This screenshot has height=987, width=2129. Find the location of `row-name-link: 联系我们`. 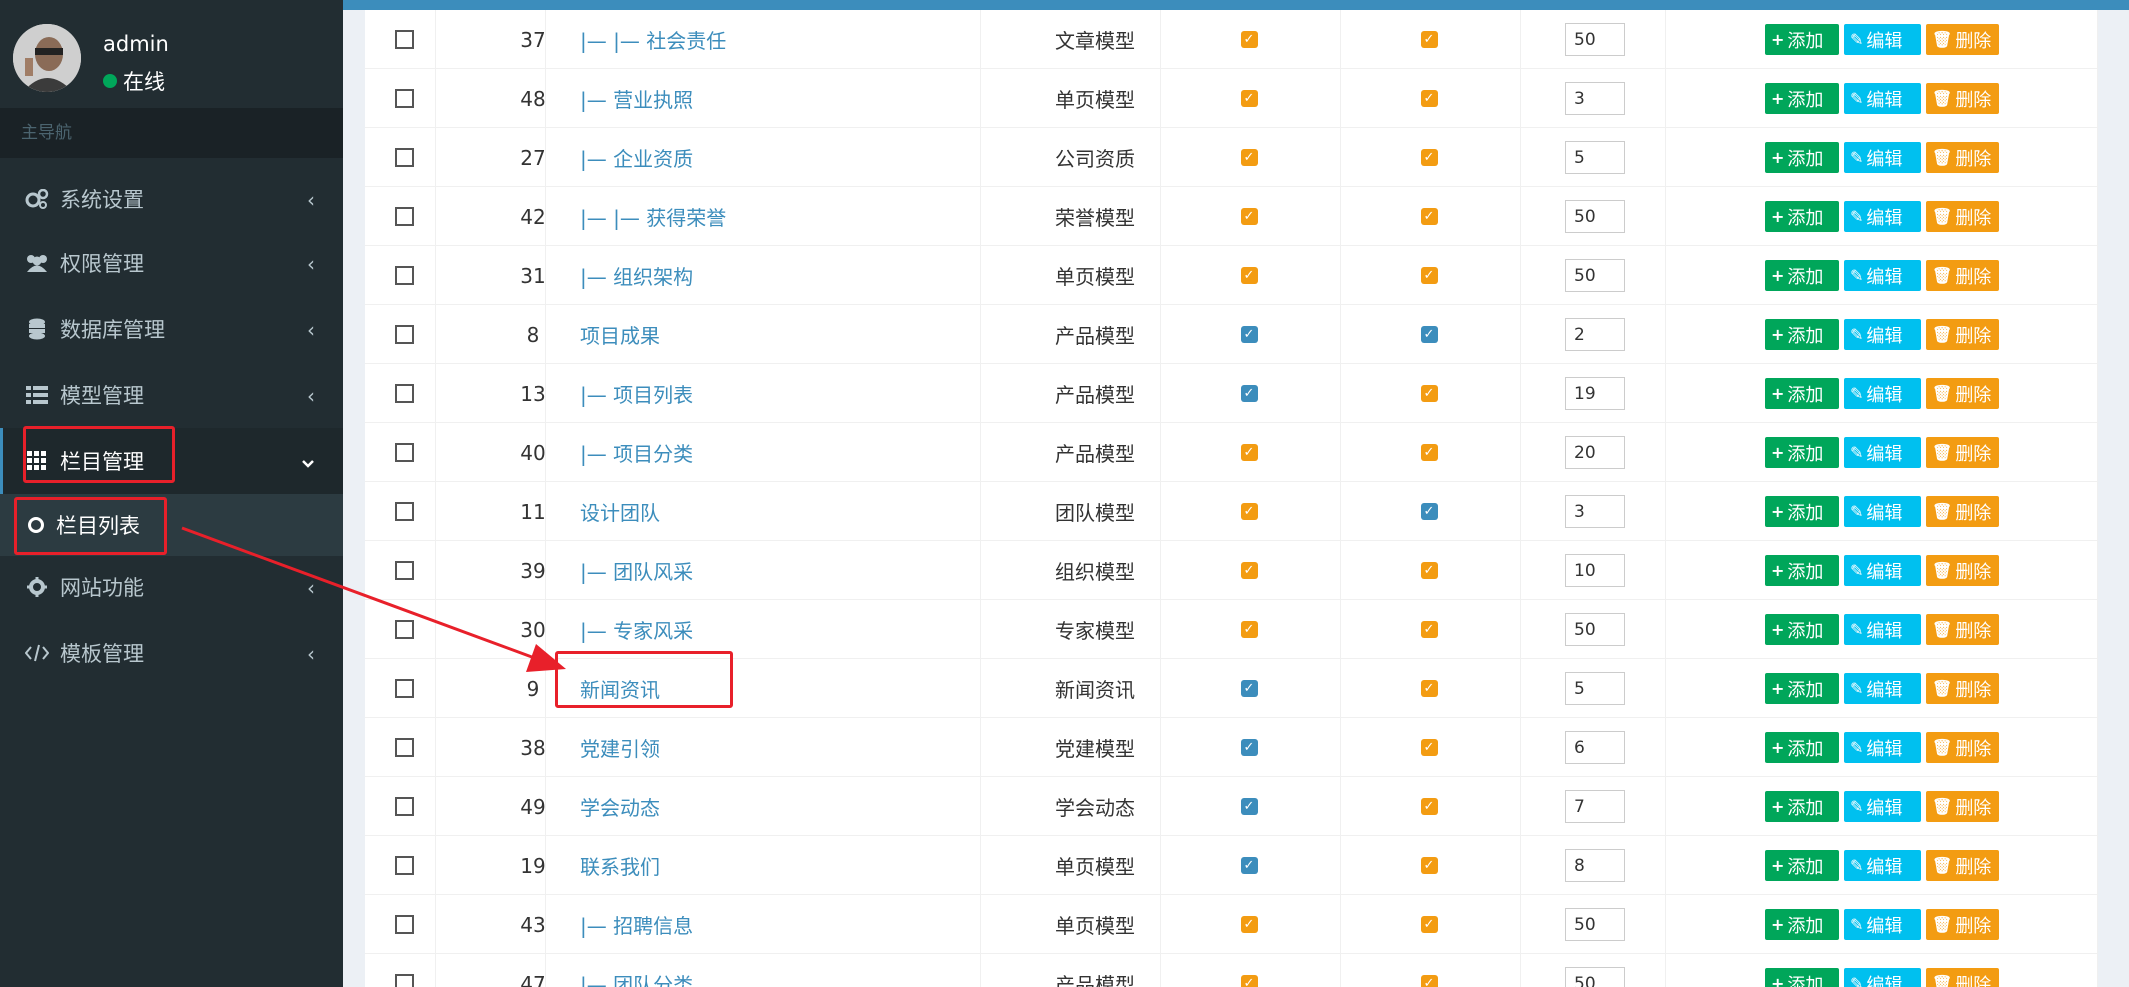

row-name-link: 联系我们 is located at coordinates (780, 865).